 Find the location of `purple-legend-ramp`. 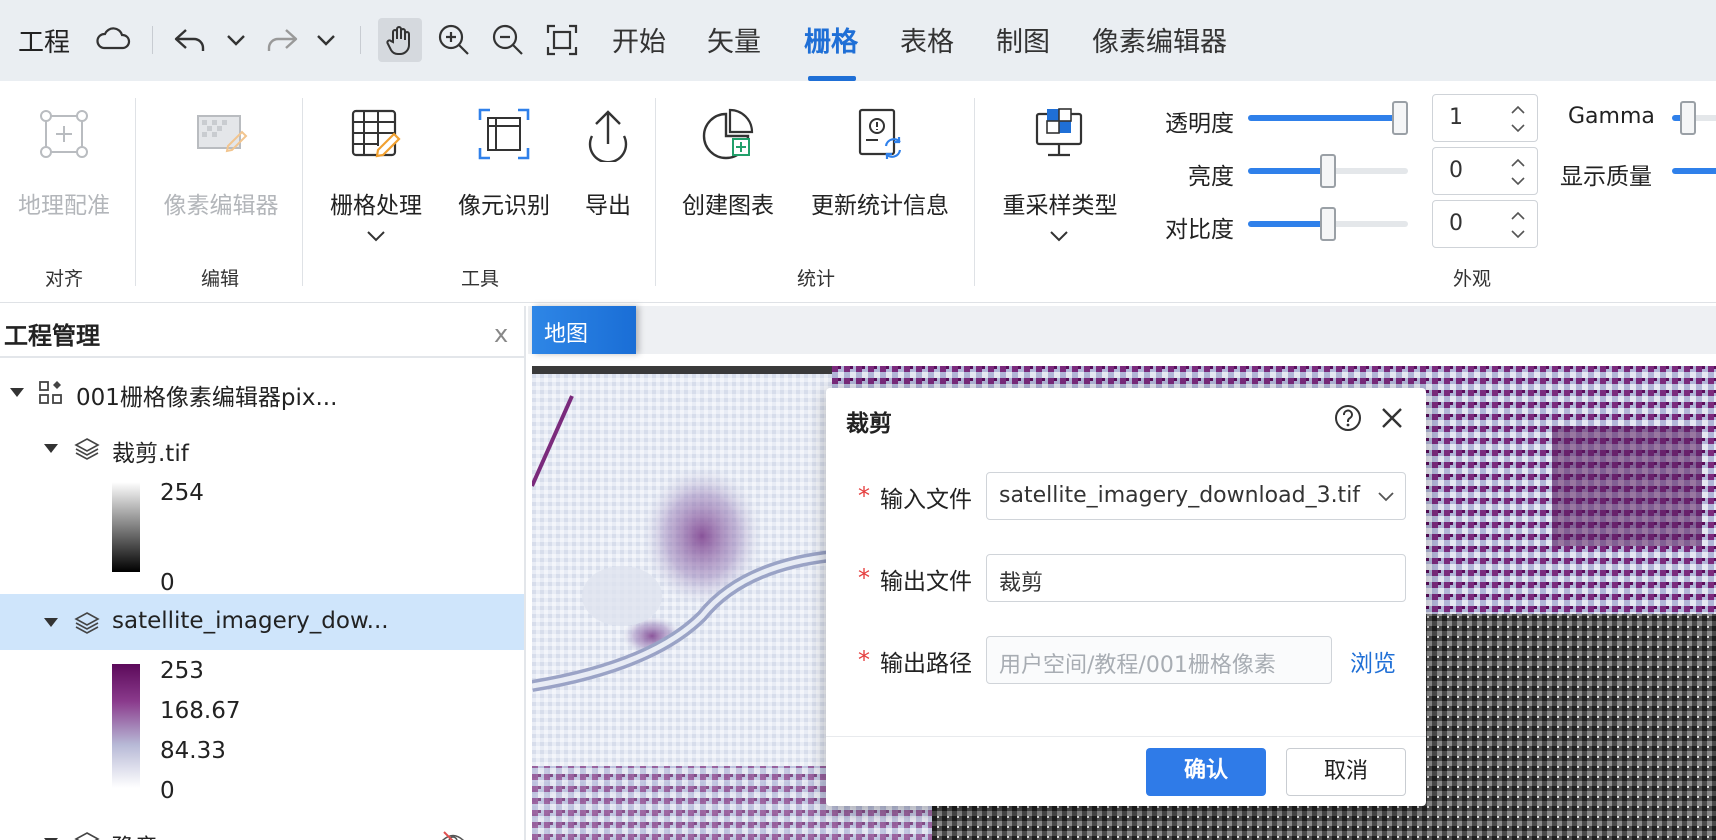

purple-legend-ramp is located at coordinates (126, 726).